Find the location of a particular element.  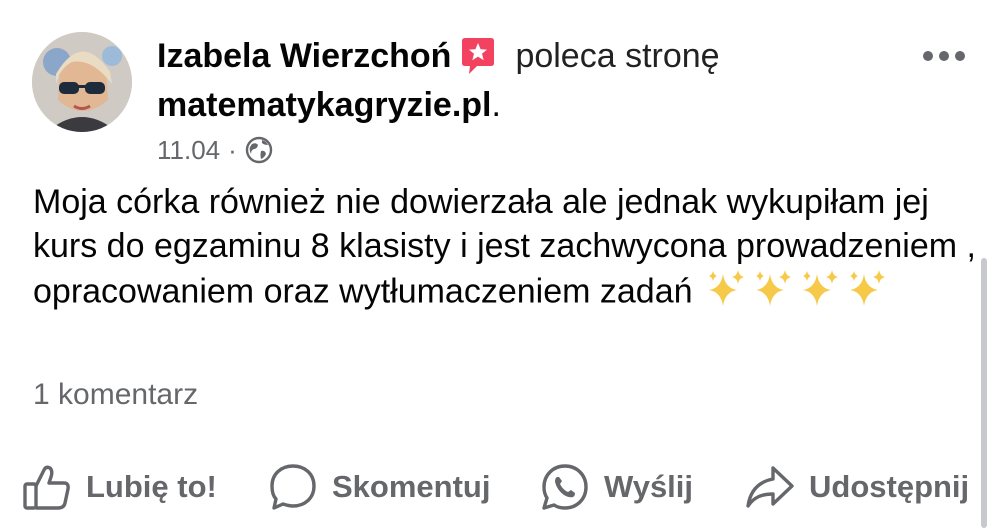

post-header: Izabela Wierzchoń poleca stronę is located at coordinates (438, 56).